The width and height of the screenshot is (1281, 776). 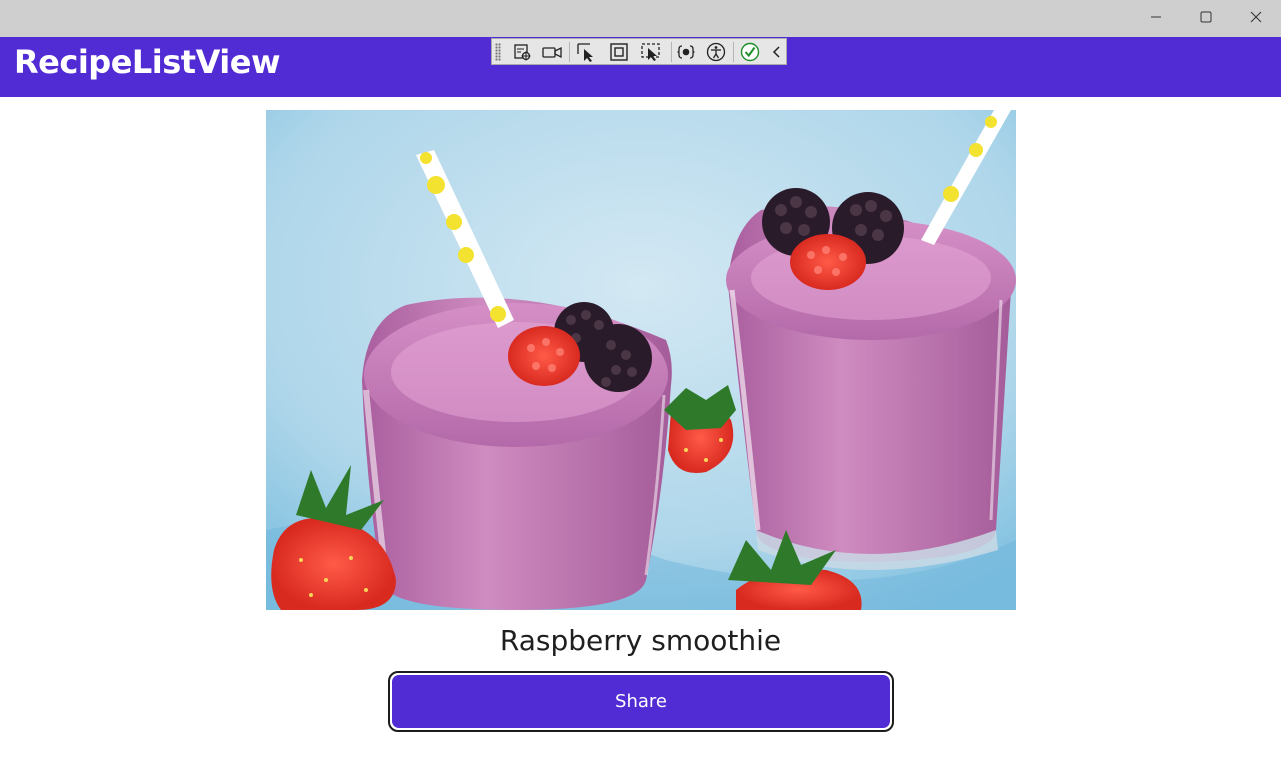 I want to click on share-button: Share, so click(x=641, y=701).